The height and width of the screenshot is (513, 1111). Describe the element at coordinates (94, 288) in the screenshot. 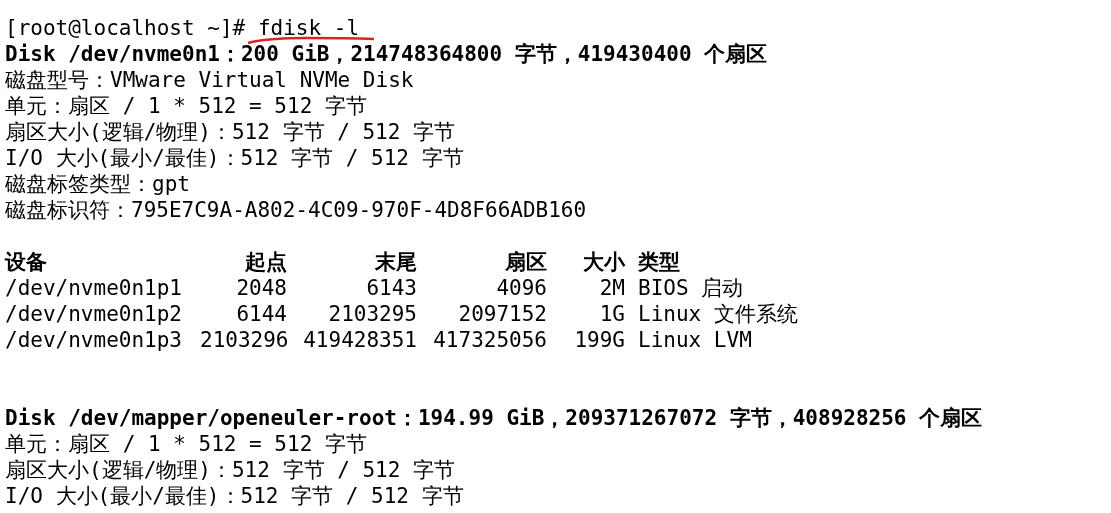

I see `table-cell-text: /dev/nvme0n1p1` at that location.